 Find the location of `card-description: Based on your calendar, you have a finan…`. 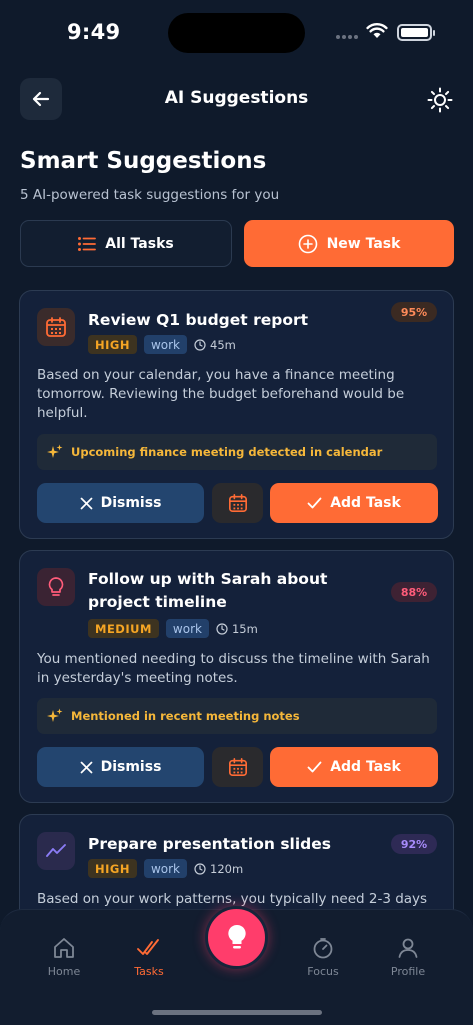

card-description: Based on your calendar, you have a finan… is located at coordinates (221, 394).